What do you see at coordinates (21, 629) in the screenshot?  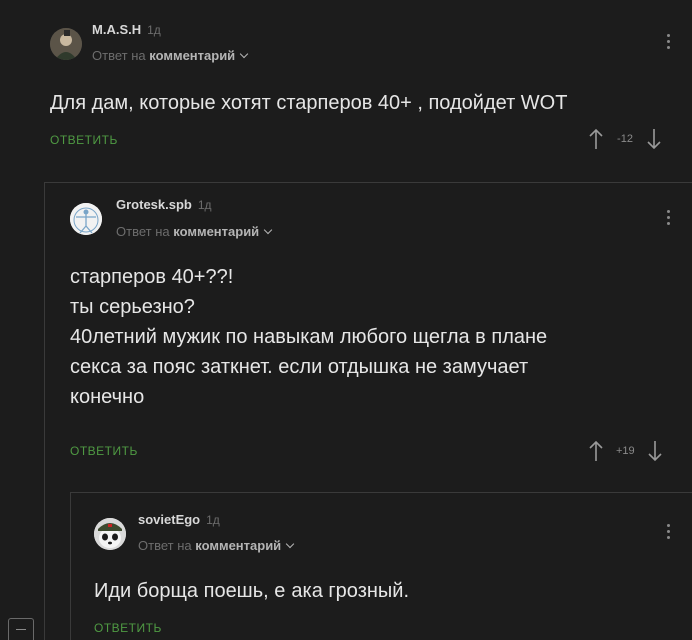 I see `collapse-thread-handle` at bounding box center [21, 629].